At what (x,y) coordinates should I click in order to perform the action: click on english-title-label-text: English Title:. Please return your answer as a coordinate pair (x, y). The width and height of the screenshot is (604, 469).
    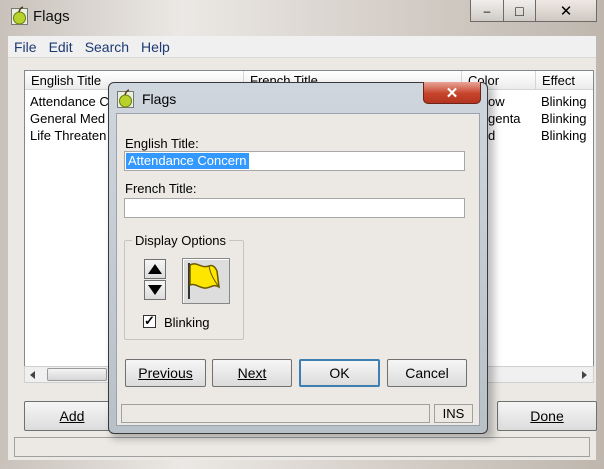
    Looking at the image, I should click on (162, 143).